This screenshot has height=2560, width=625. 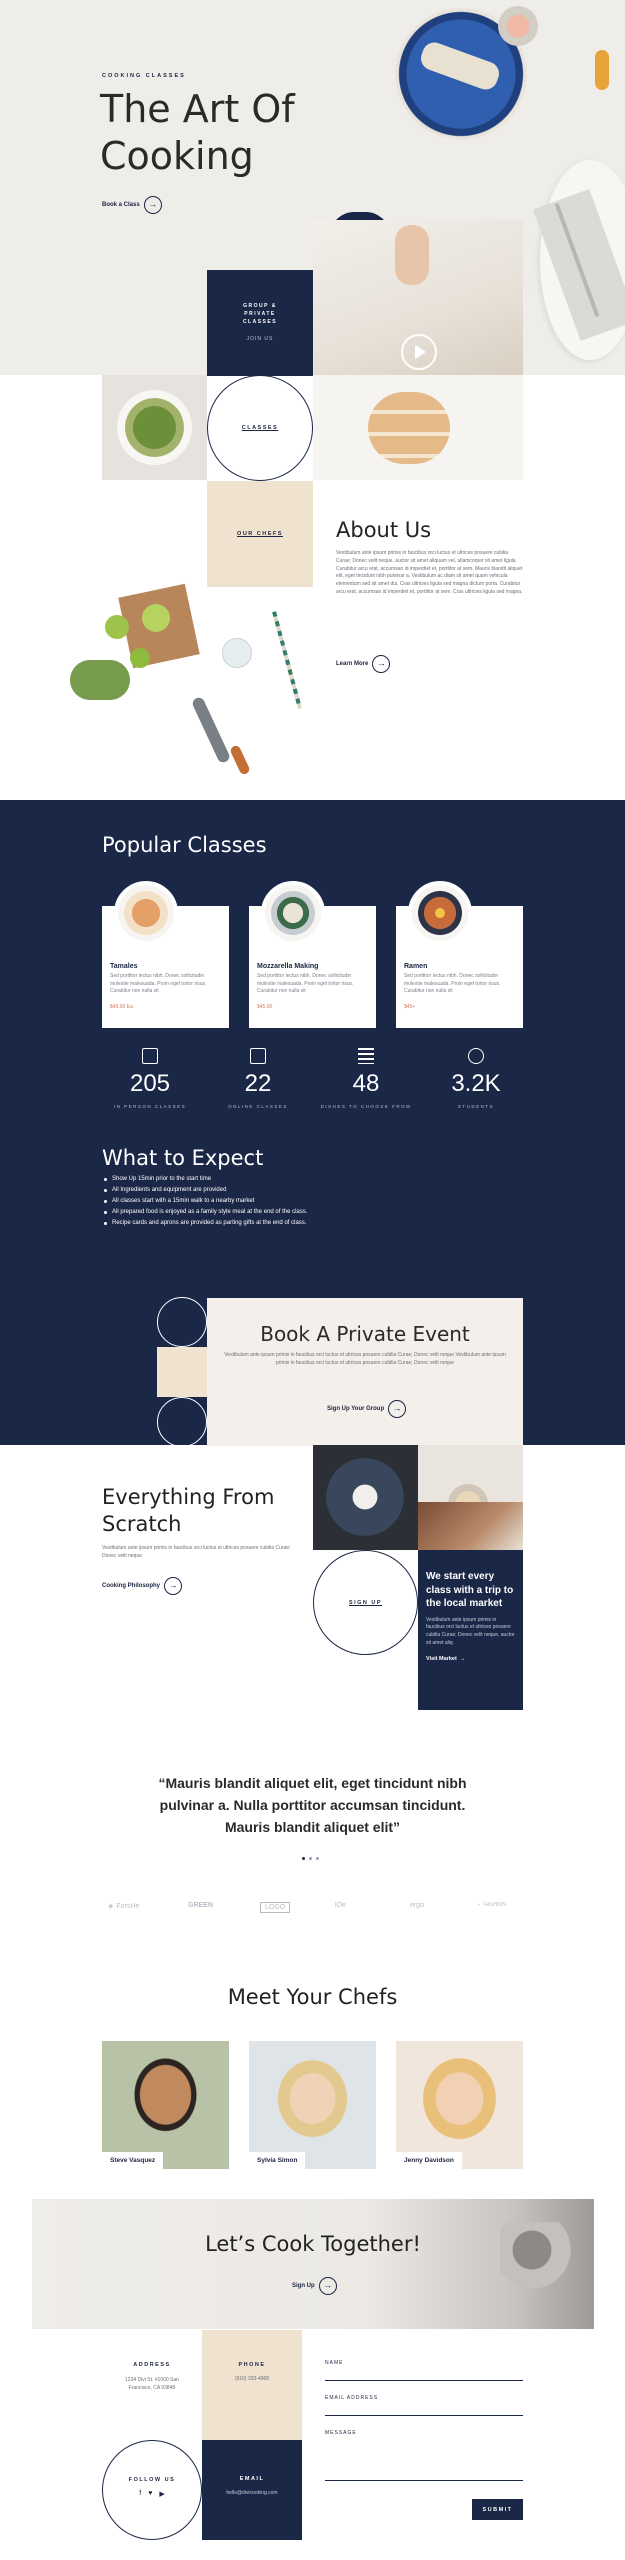 What do you see at coordinates (154, 427) in the screenshot?
I see `salad-bowl-inner-image` at bounding box center [154, 427].